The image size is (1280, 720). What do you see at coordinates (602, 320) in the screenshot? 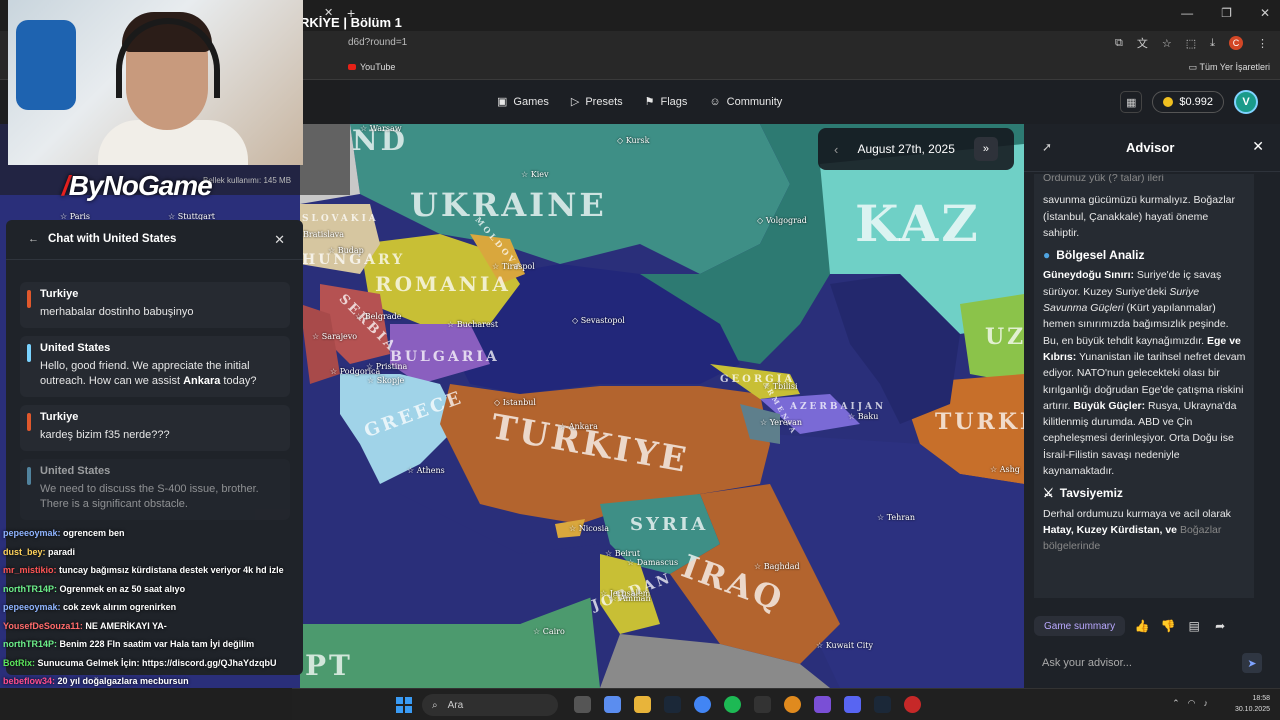
I see `city-sevastopol-label: Sevastopol` at bounding box center [602, 320].